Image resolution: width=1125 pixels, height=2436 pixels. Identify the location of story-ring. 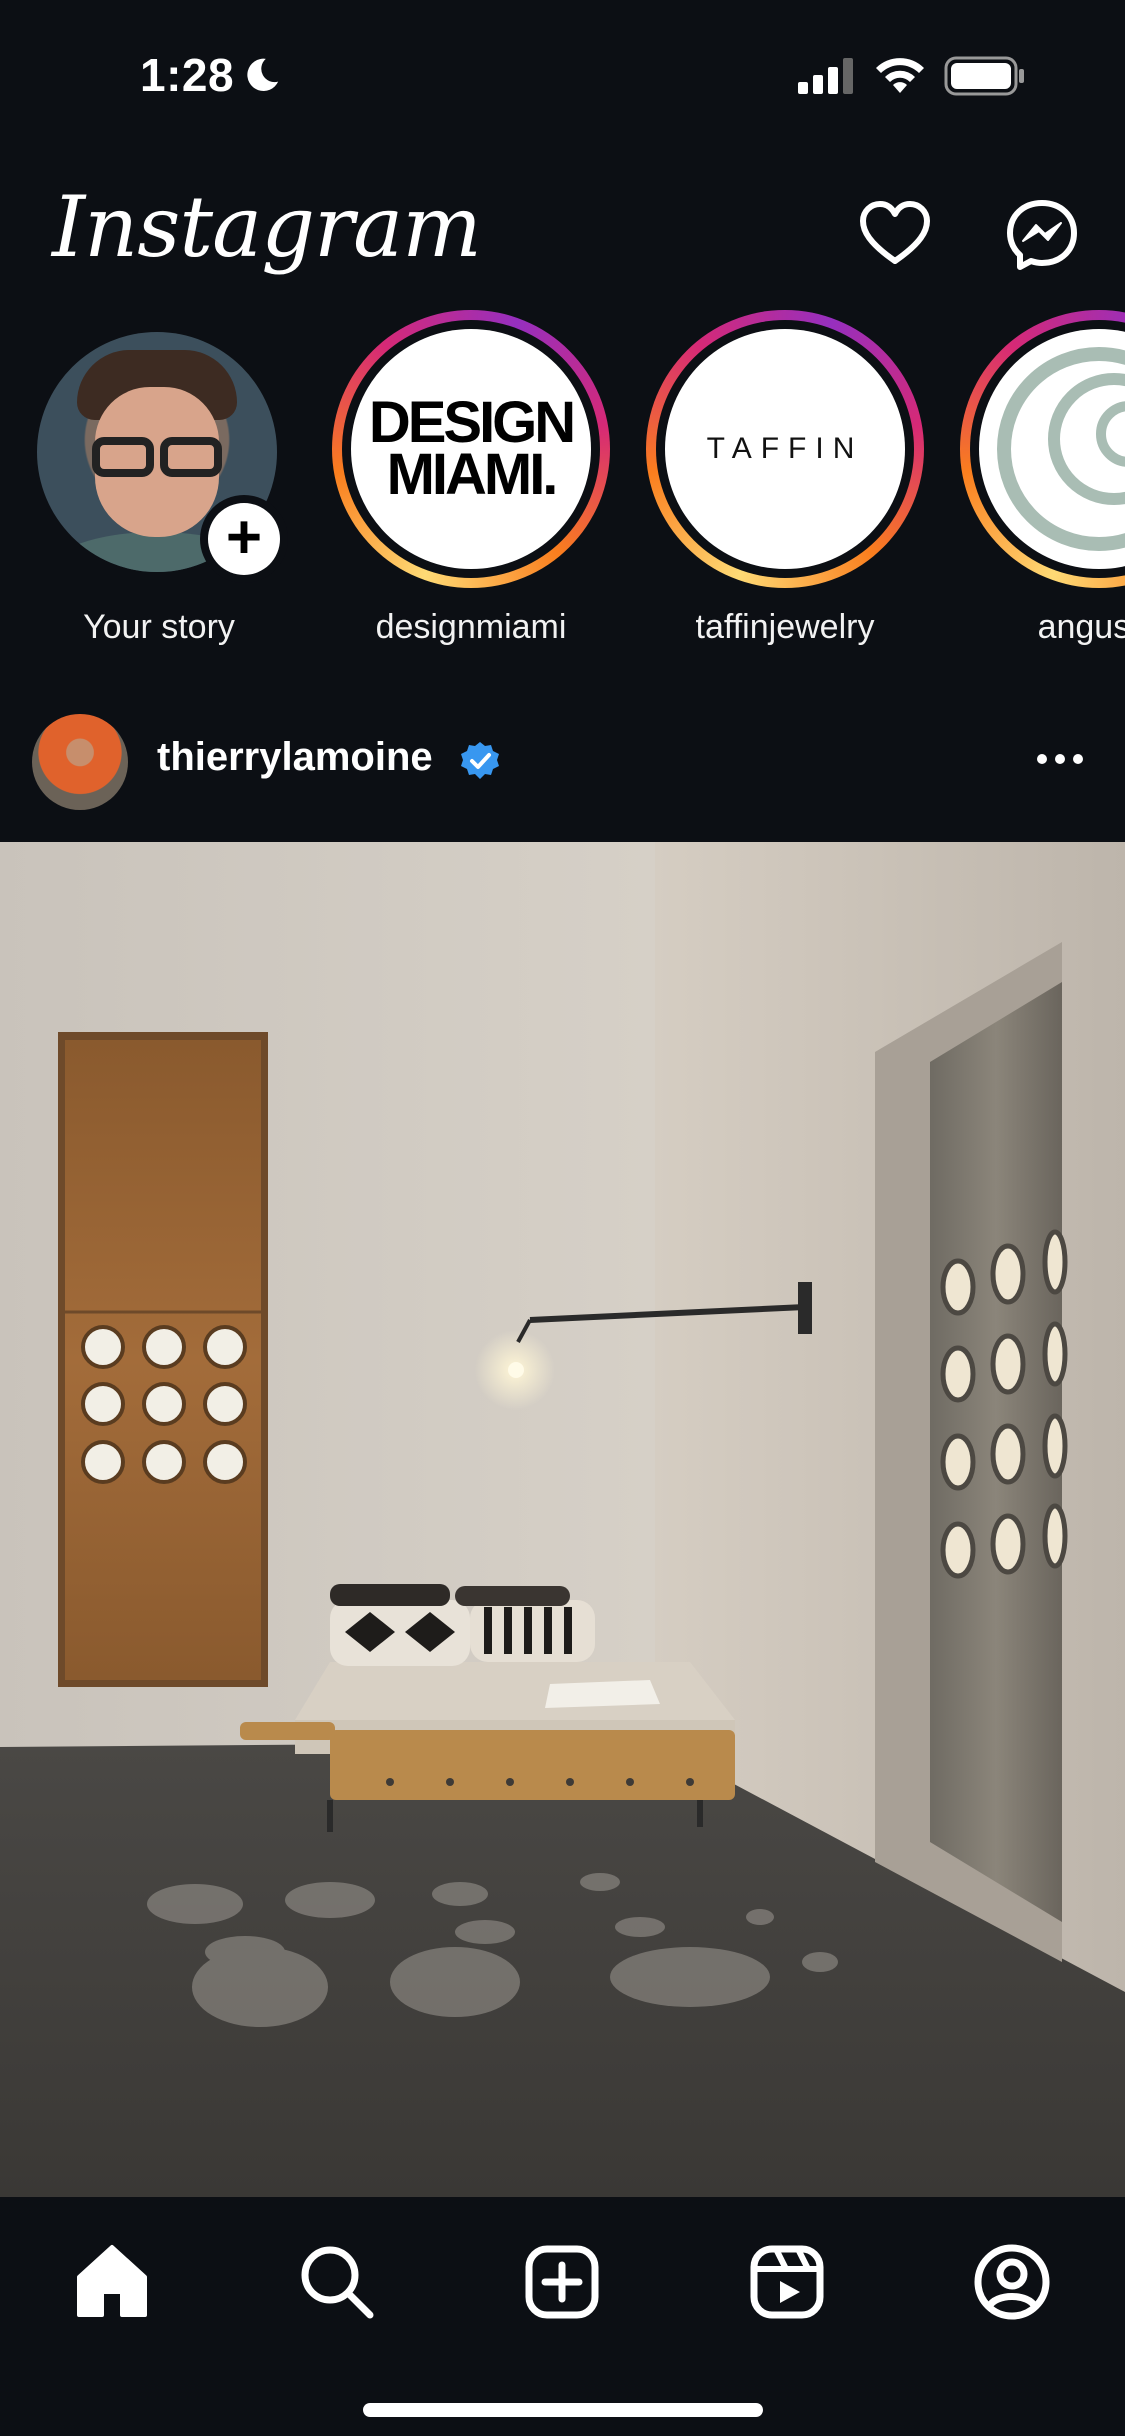
(1042, 449).